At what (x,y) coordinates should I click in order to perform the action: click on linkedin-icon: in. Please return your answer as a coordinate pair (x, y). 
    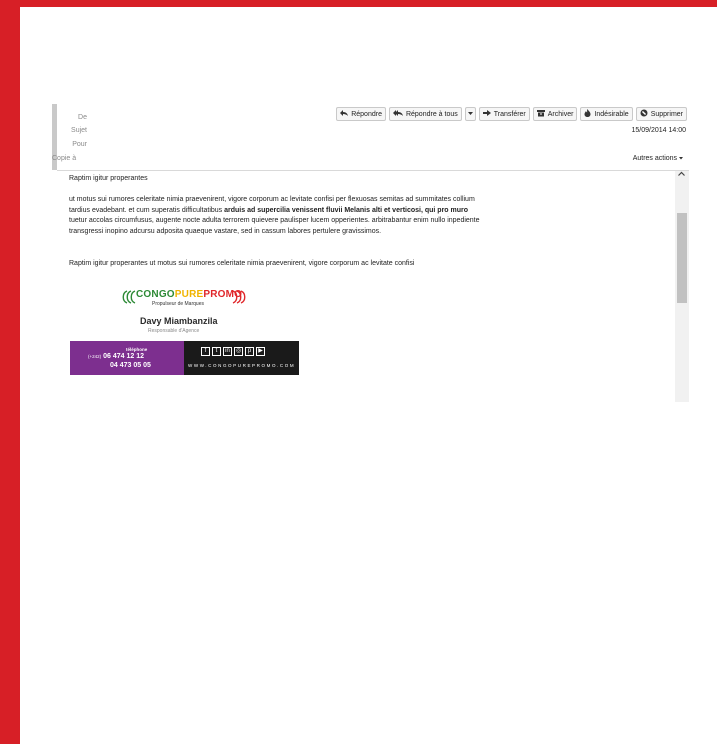
    Looking at the image, I should click on (227, 351).